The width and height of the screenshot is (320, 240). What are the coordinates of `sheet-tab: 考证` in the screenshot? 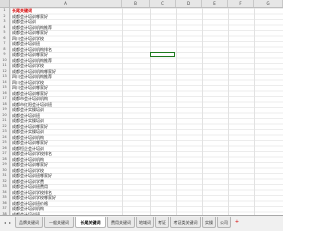 It's located at (162, 222).